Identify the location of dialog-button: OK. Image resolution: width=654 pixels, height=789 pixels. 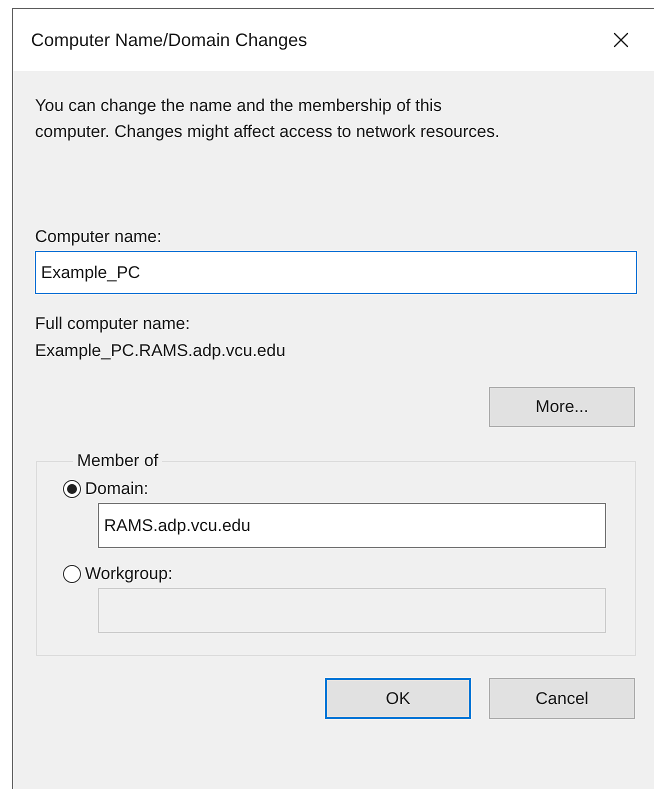
(398, 698).